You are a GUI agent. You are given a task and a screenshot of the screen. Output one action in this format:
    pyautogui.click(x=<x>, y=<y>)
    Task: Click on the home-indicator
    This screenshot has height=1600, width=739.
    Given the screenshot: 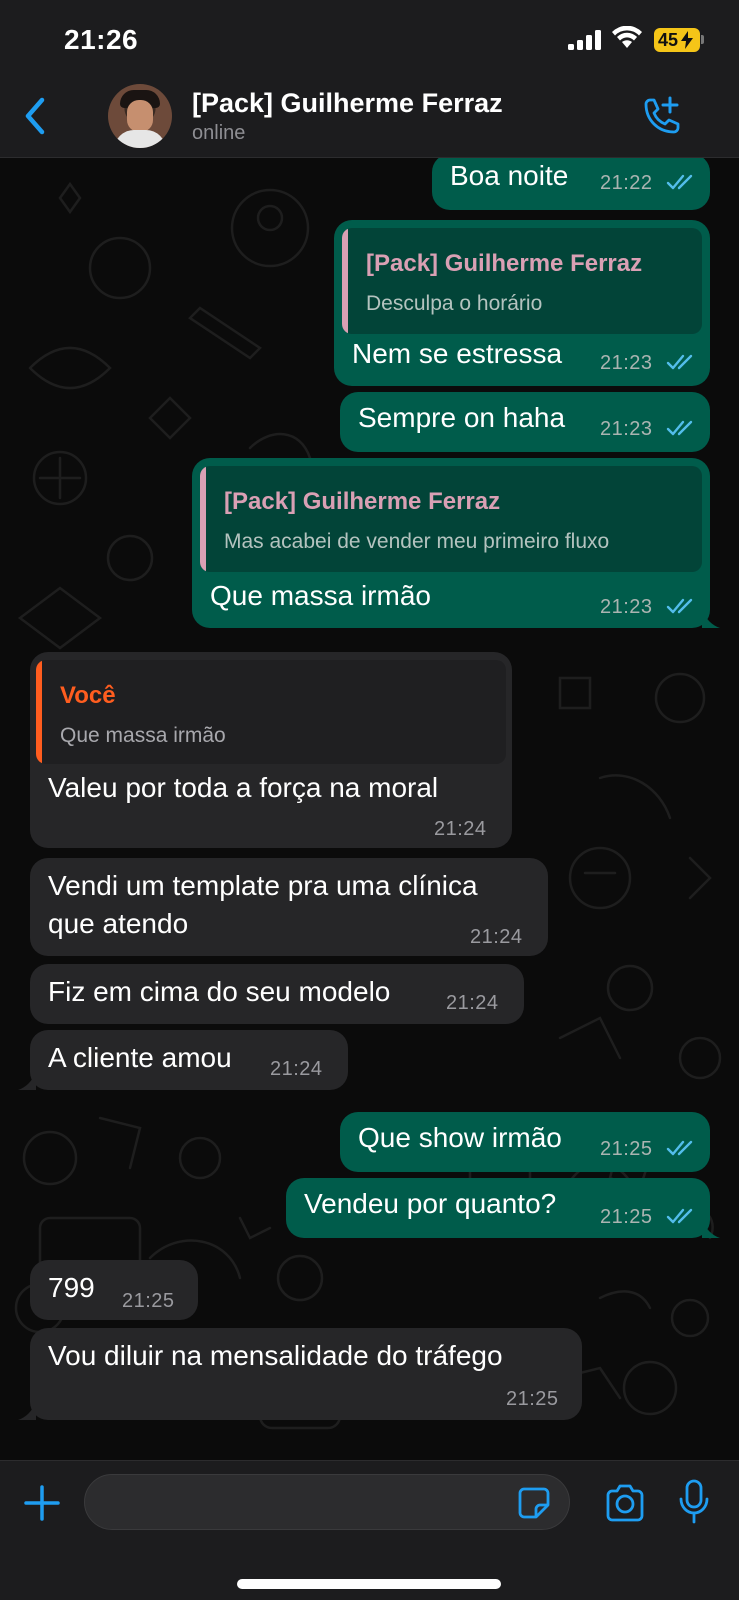 What is the action you would take?
    pyautogui.click(x=369, y=1584)
    